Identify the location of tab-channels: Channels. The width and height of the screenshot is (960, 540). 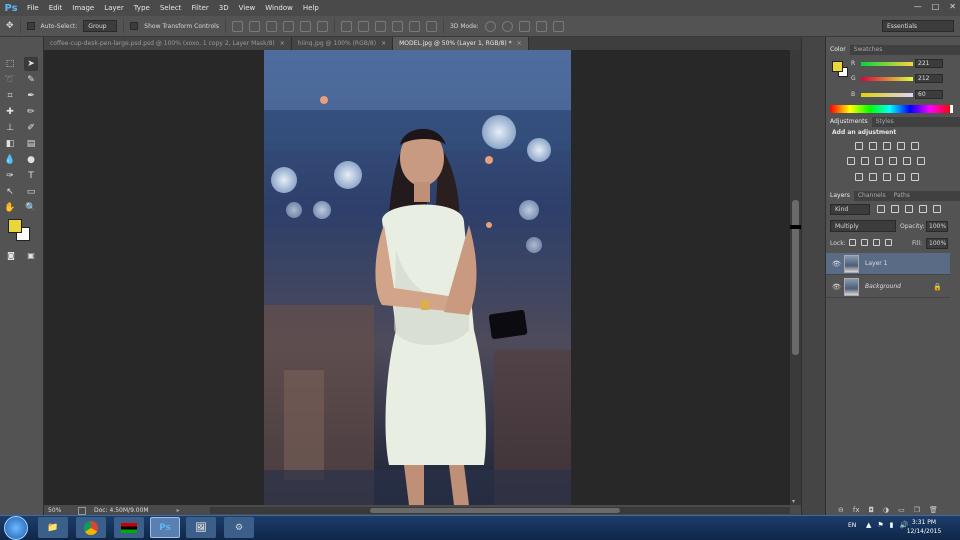
(872, 196).